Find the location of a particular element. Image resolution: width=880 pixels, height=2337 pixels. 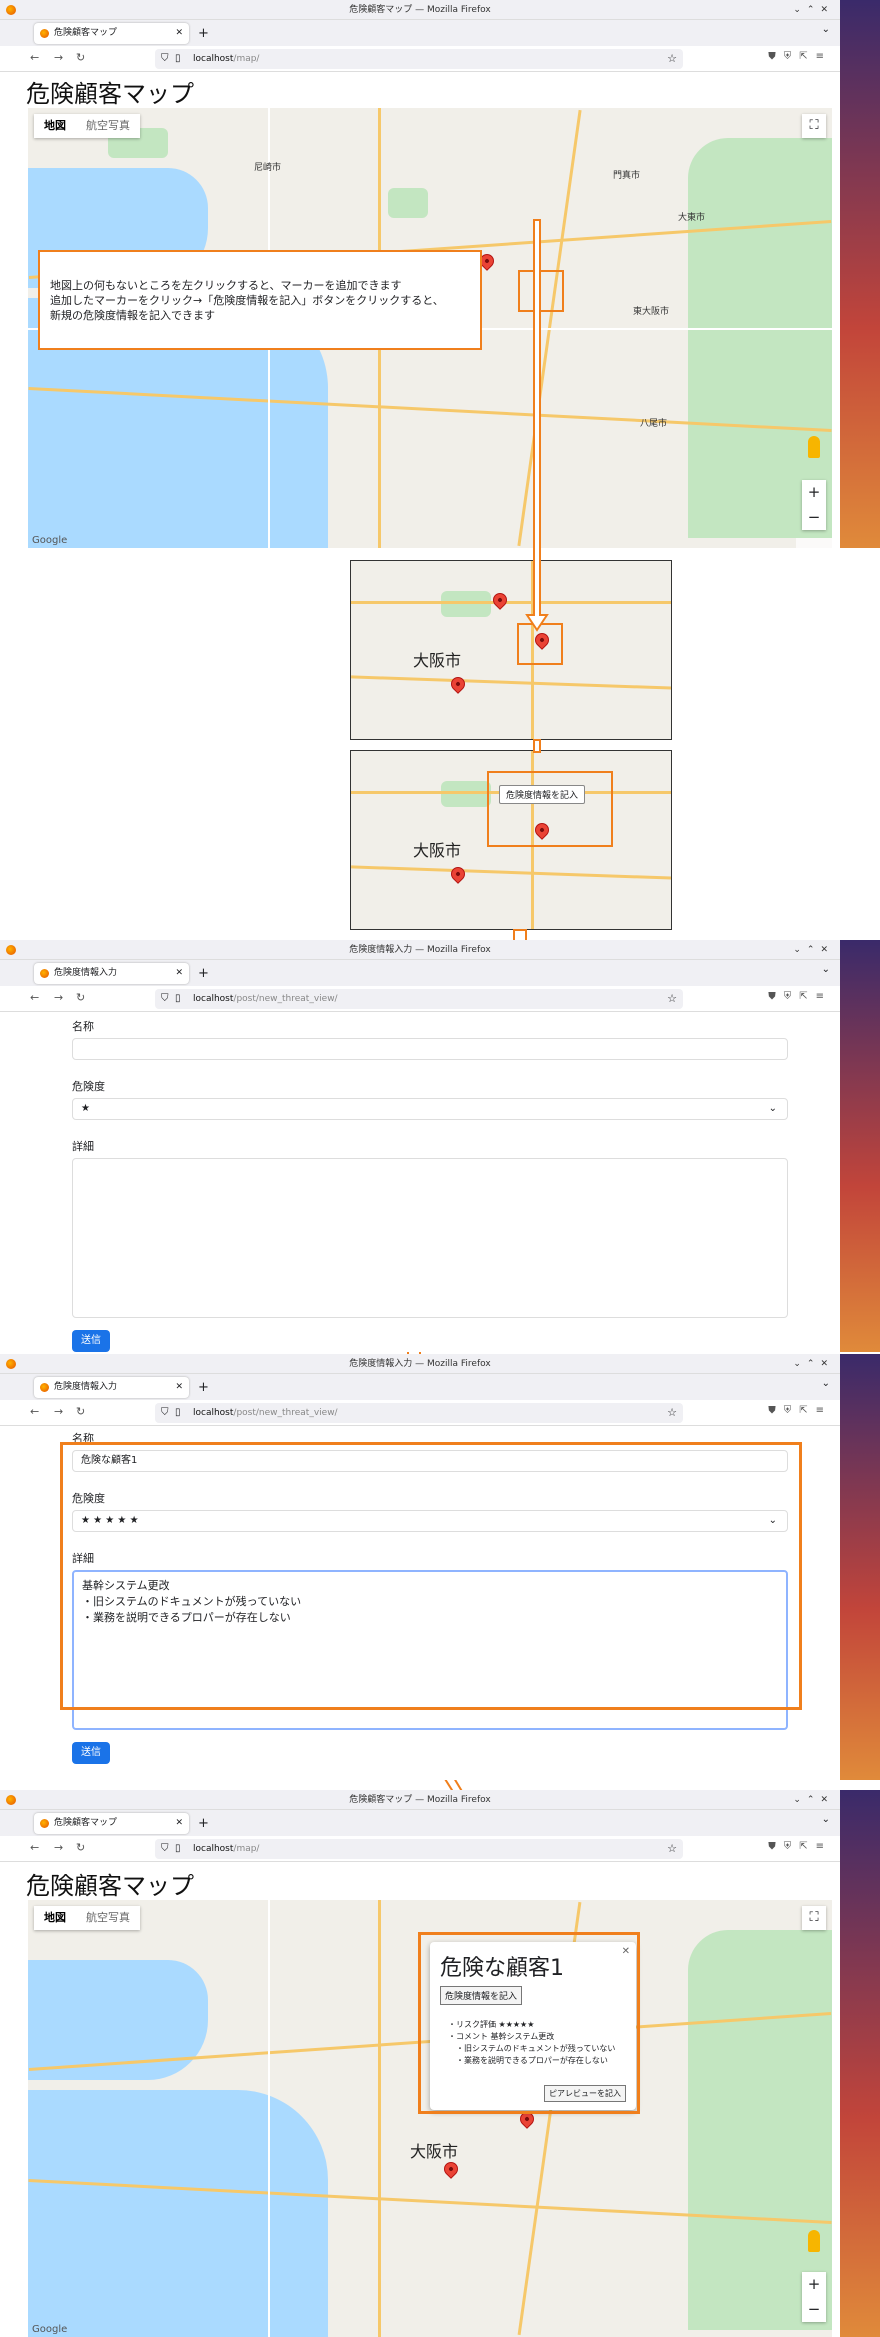

name-label: 名称 is located at coordinates (83, 1026).